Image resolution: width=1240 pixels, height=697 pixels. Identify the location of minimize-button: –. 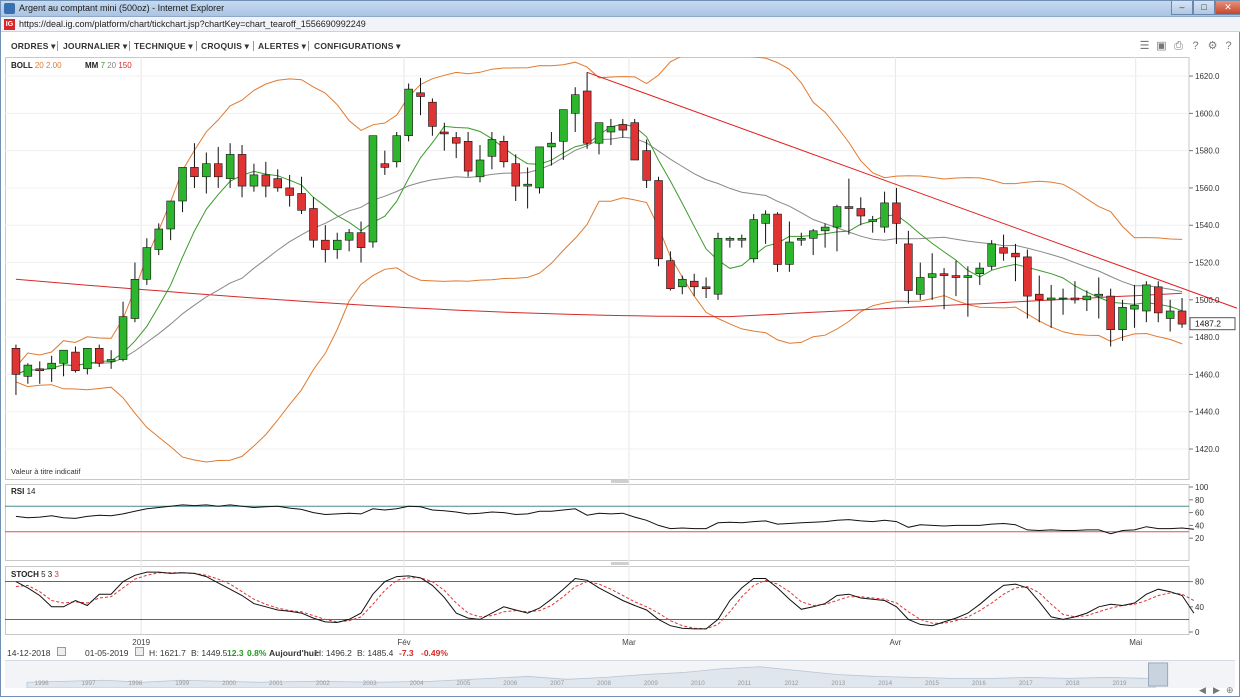
(1182, 8).